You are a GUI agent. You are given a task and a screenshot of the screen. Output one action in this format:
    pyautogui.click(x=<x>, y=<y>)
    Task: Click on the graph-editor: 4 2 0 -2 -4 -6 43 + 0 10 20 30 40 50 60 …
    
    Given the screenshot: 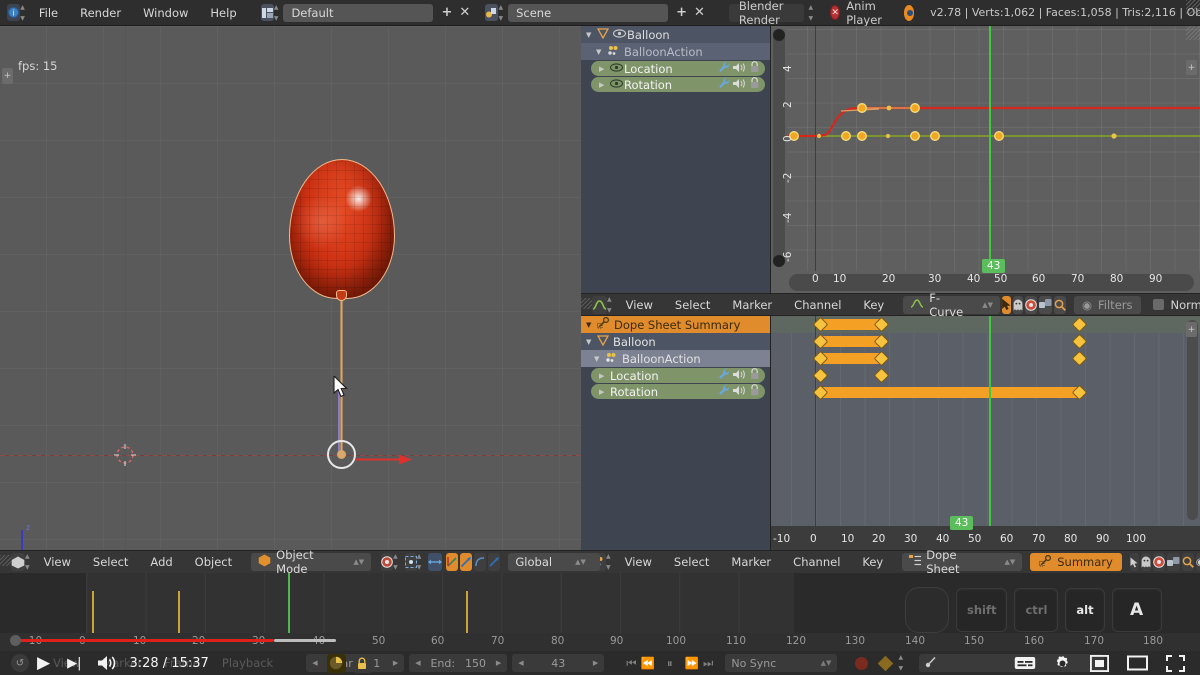 What is the action you would take?
    pyautogui.click(x=985, y=159)
    